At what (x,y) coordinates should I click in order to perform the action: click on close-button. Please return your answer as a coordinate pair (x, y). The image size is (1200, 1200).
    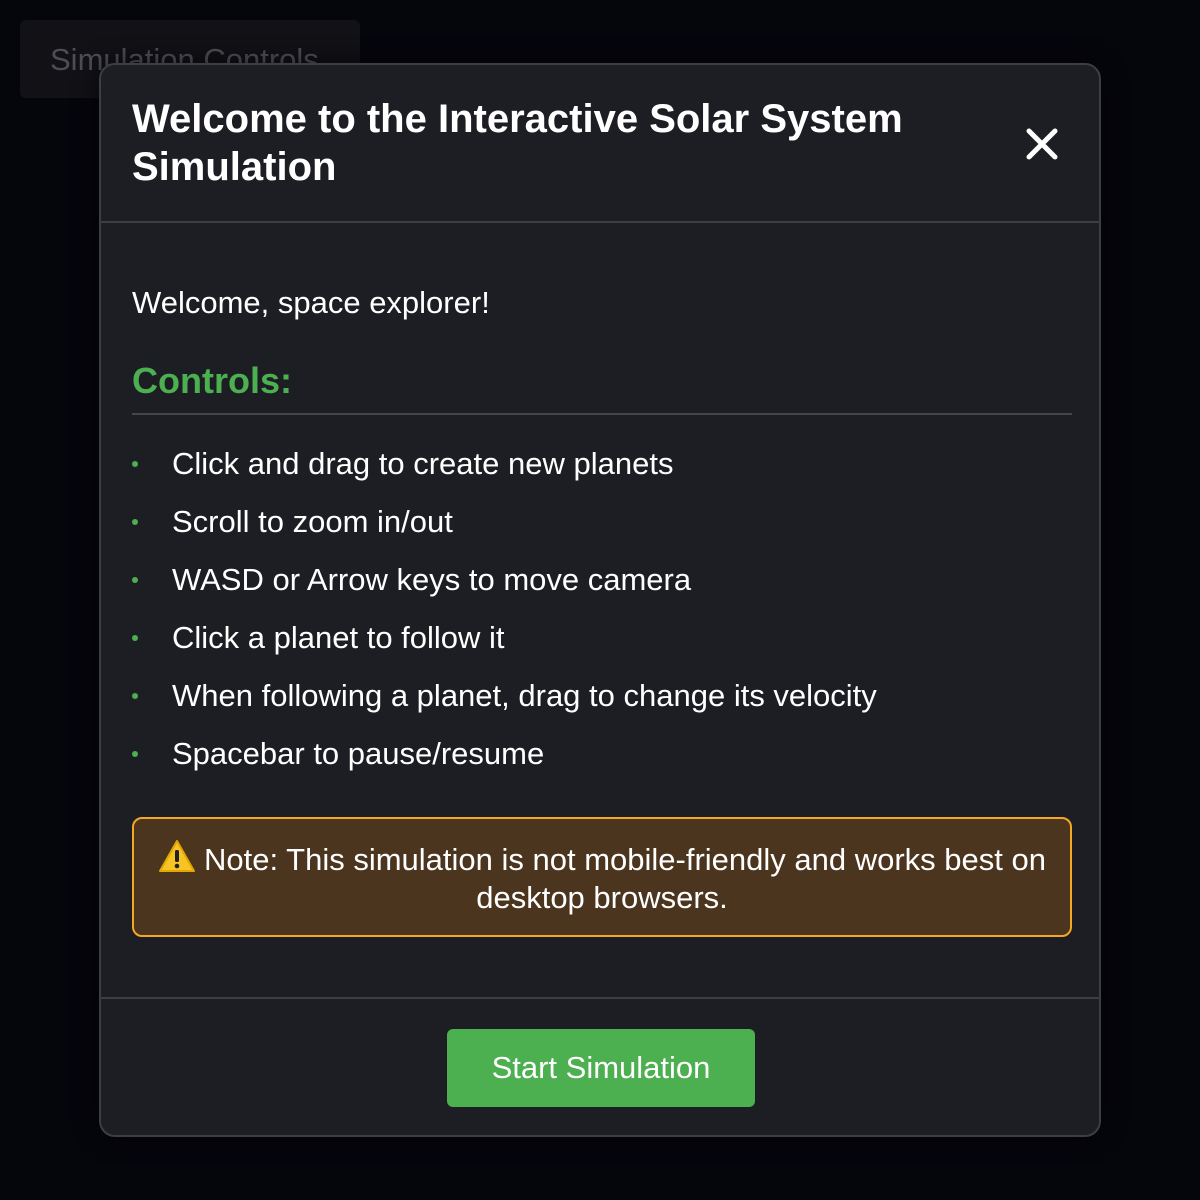
    Looking at the image, I should click on (1042, 144).